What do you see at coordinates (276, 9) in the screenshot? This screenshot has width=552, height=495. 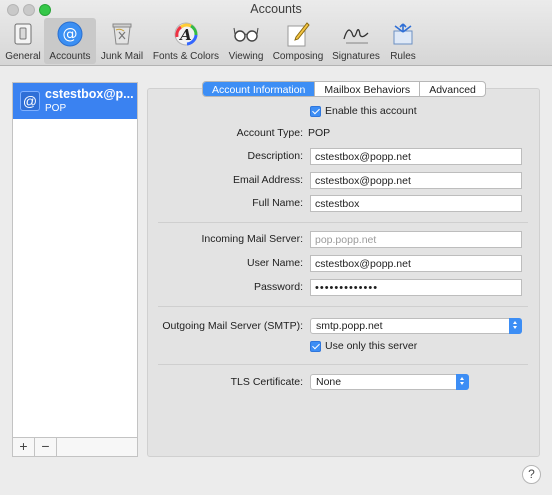 I see `window-title: Accounts` at bounding box center [276, 9].